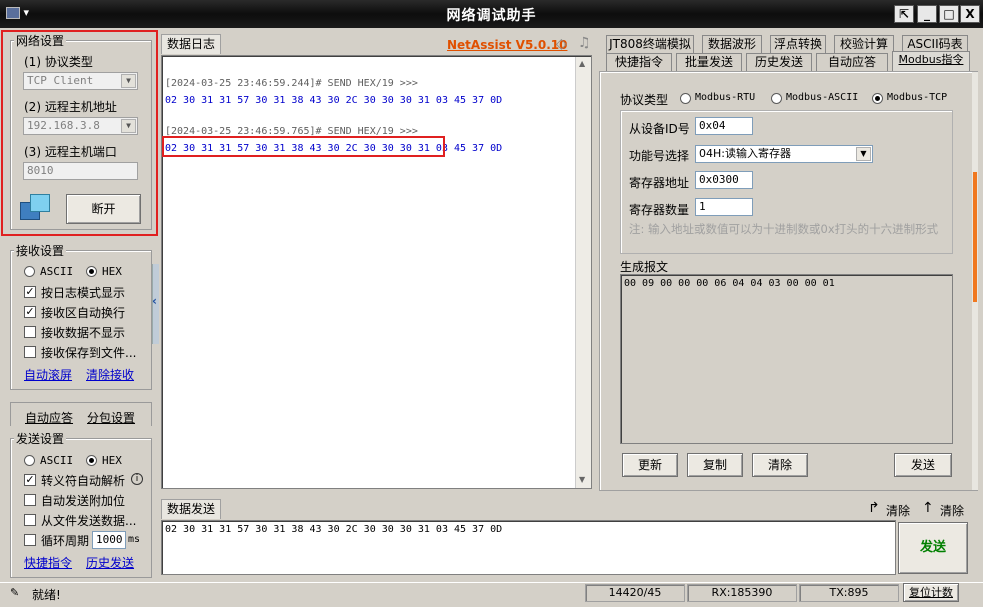  Describe the element at coordinates (864, 44) in the screenshot. I see `tab-checksum: 校验计算` at that location.